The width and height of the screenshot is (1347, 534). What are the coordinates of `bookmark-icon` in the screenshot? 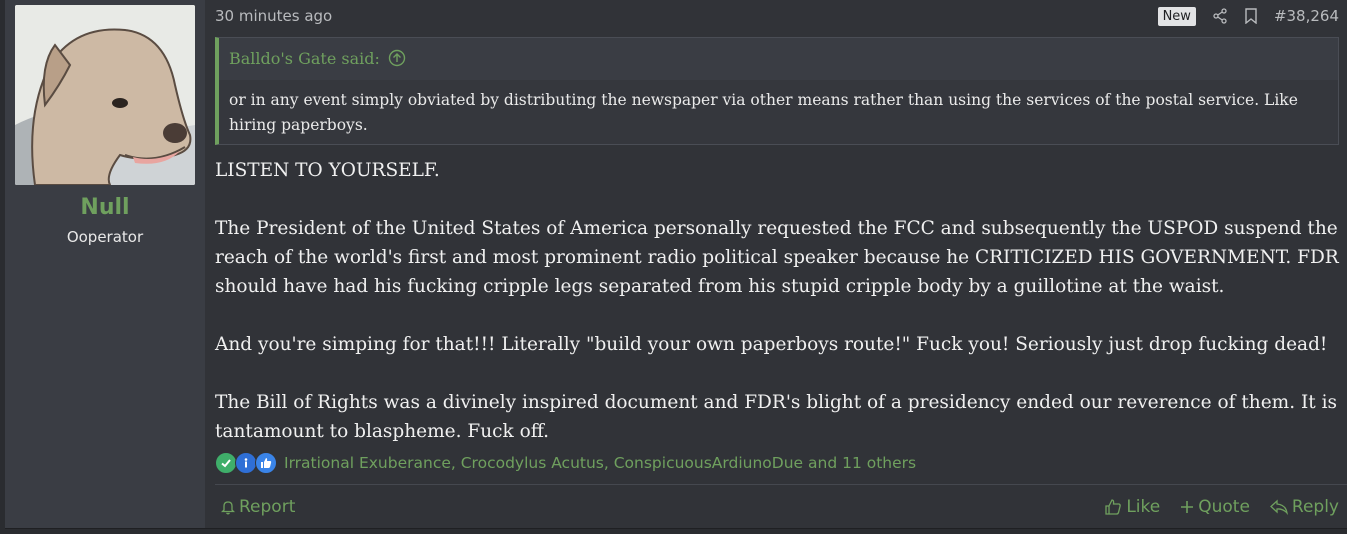 It's located at (1251, 16).